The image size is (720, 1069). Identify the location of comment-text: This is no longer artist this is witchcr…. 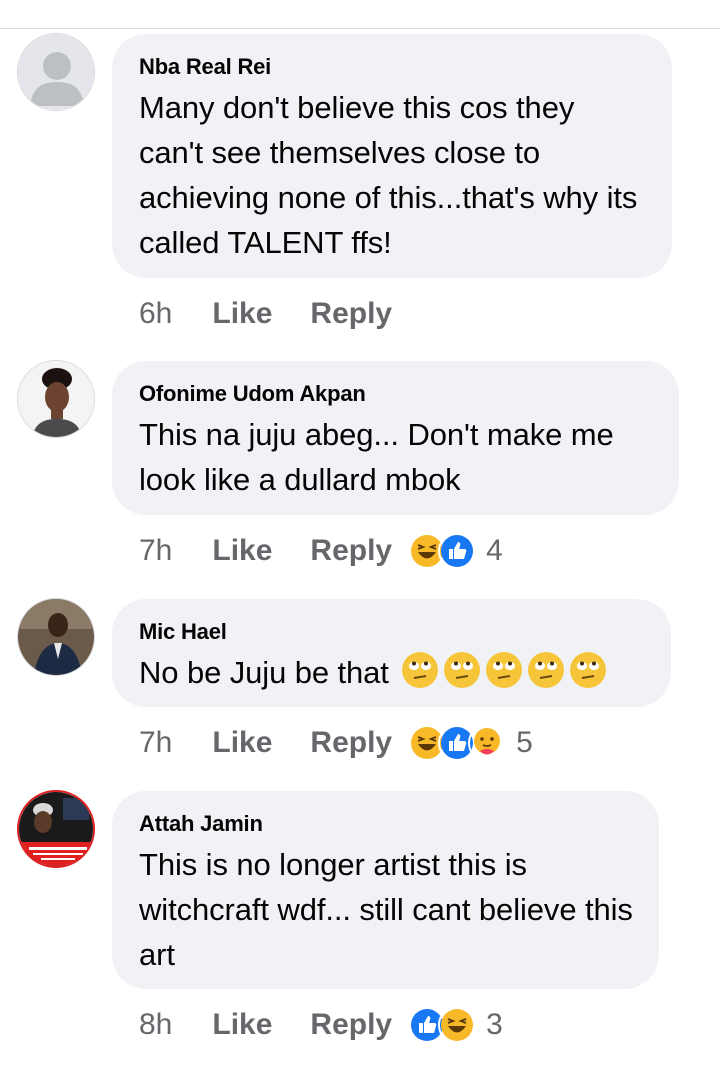
(386, 909).